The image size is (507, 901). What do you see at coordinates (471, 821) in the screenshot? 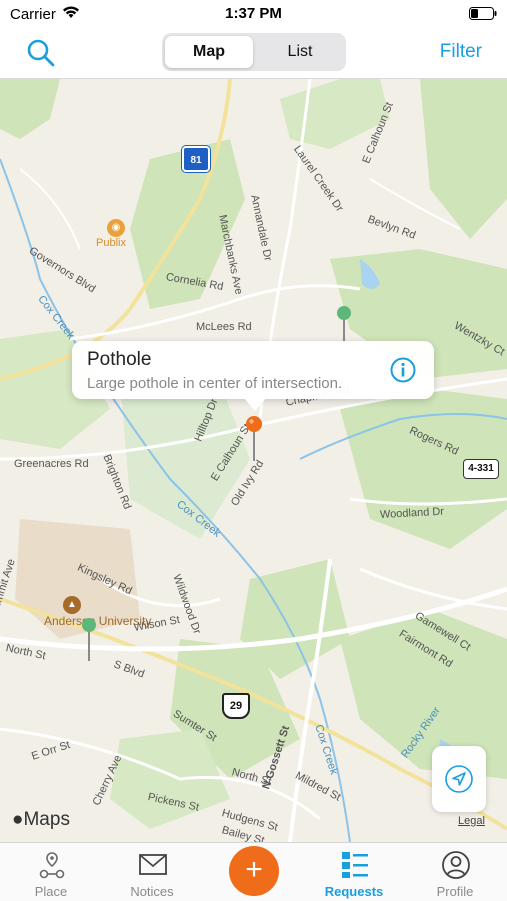
I see `legal-link: Legal` at bounding box center [471, 821].